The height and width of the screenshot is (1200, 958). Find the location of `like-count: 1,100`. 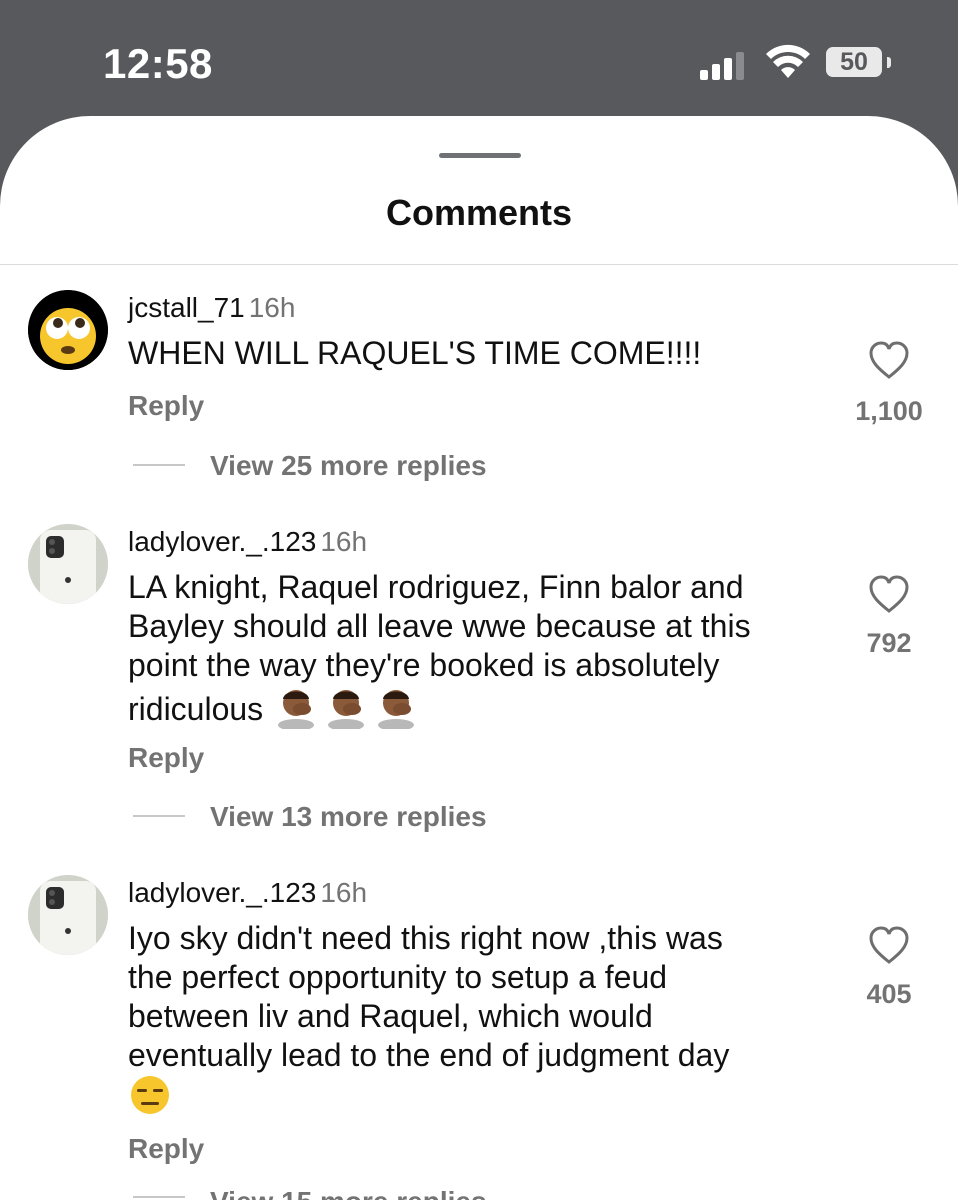

like-count: 1,100 is located at coordinates (889, 411).